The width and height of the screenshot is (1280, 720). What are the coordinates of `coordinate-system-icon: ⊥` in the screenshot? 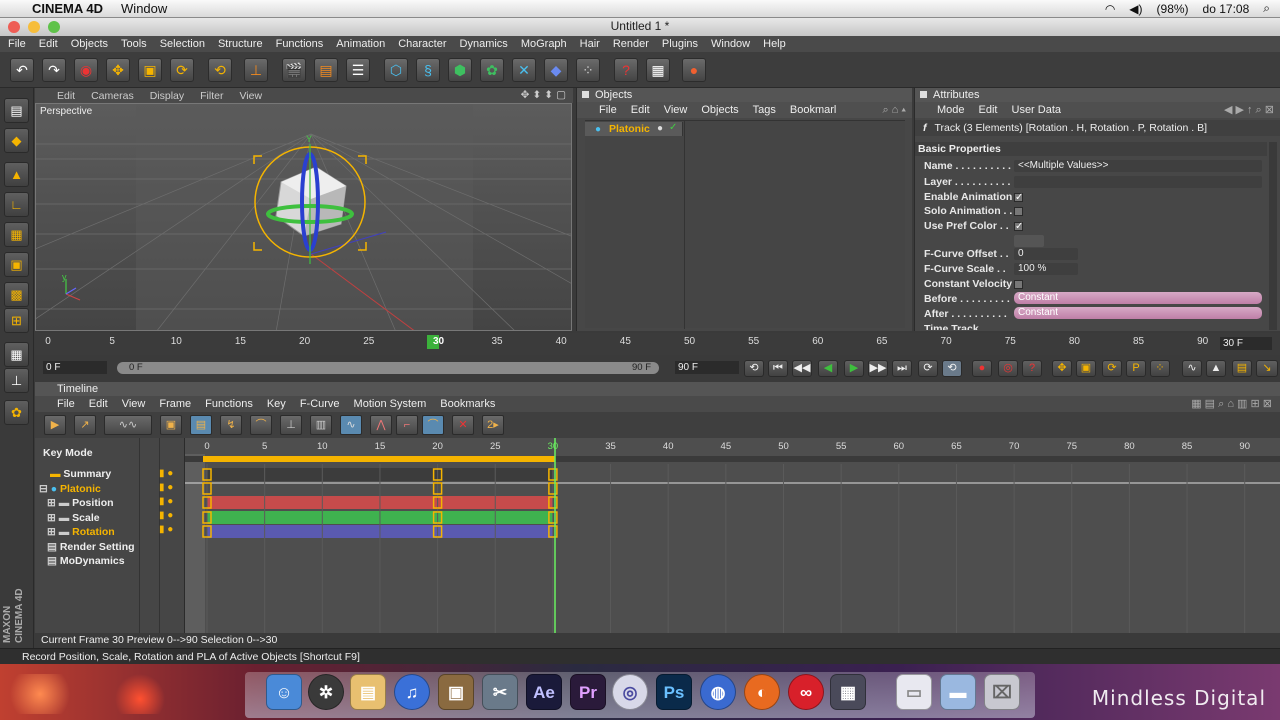 It's located at (256, 70).